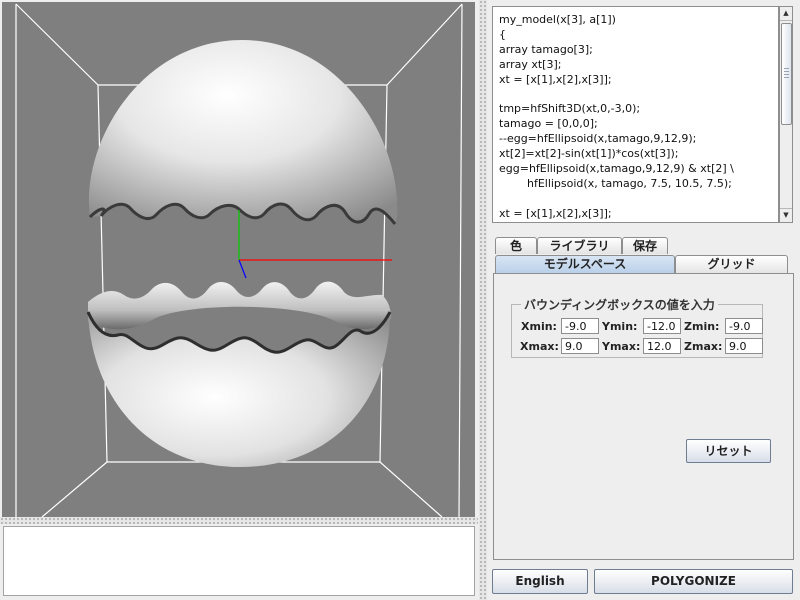  I want to click on vertical-splitter, so click(483, 300).